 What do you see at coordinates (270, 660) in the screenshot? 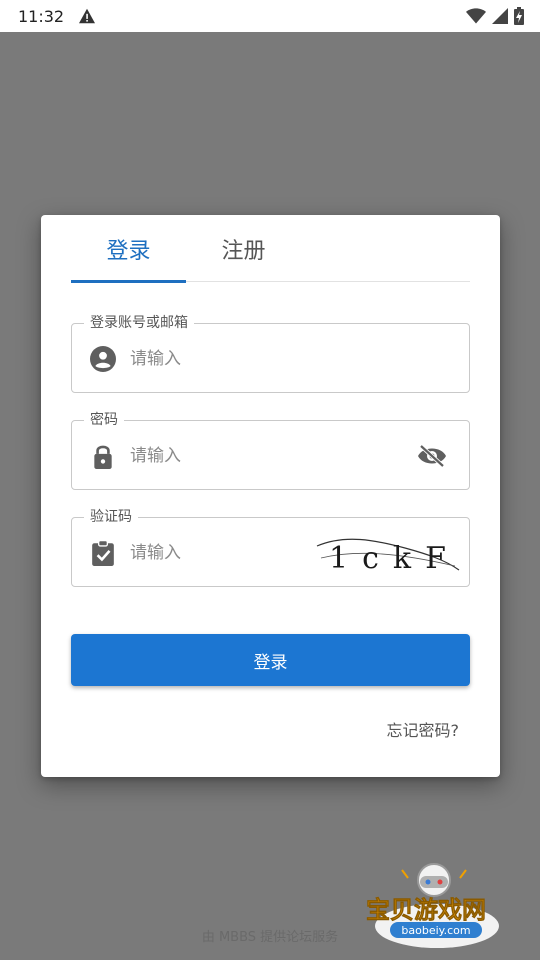
I see `login-button: 登录` at bounding box center [270, 660].